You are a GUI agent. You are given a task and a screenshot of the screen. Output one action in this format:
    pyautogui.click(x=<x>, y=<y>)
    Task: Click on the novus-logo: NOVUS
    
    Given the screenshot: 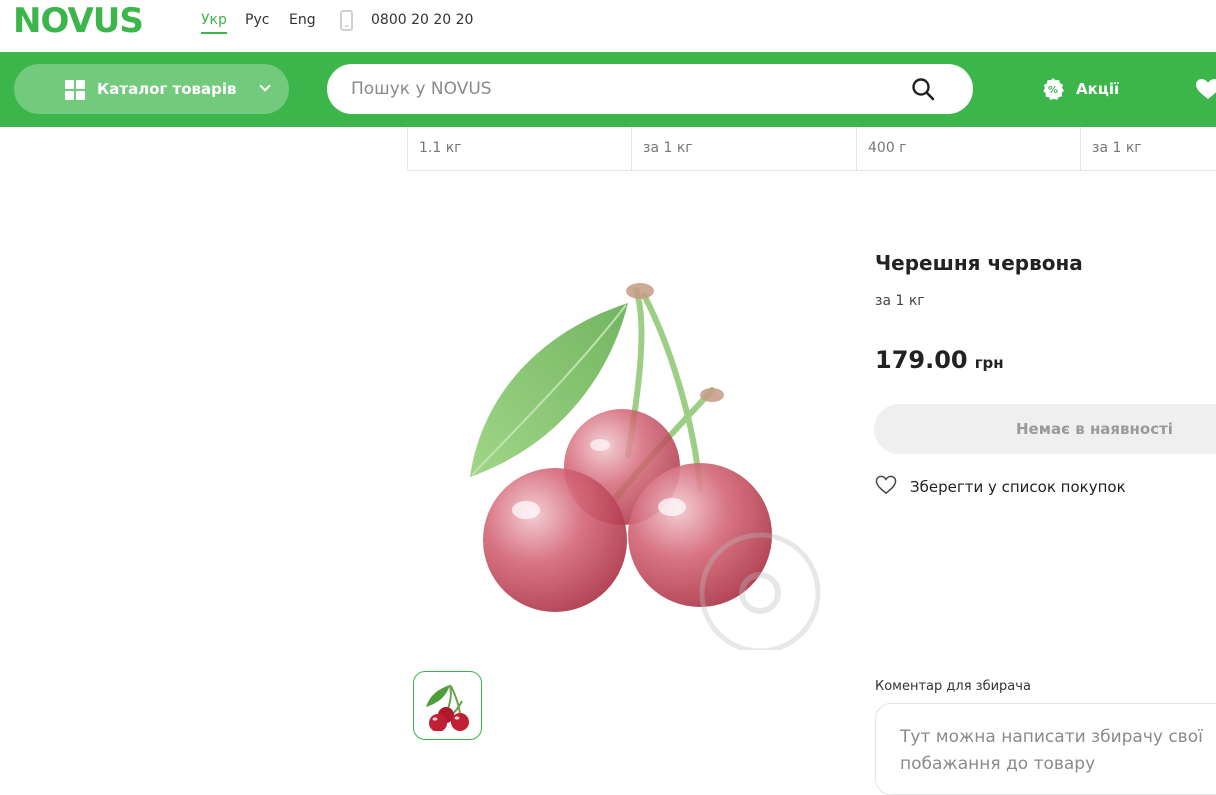 What is the action you would take?
    pyautogui.click(x=78, y=21)
    